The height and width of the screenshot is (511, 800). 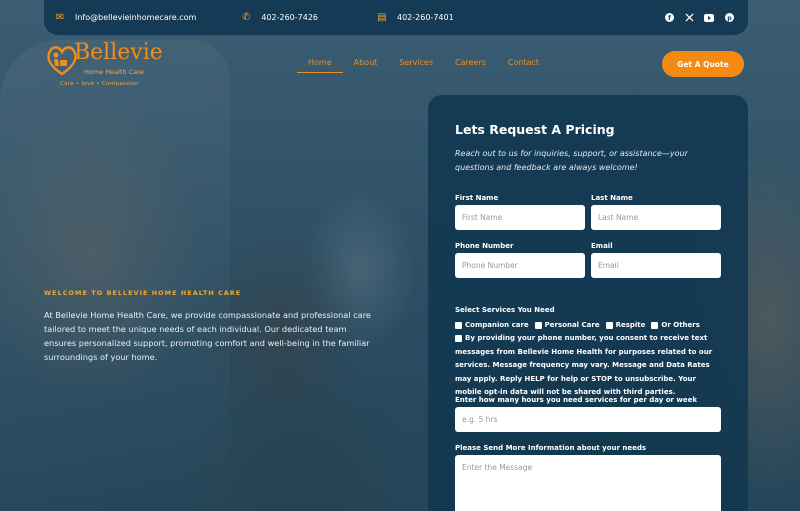 I want to click on phone-text: 402-260-7426, so click(x=289, y=17).